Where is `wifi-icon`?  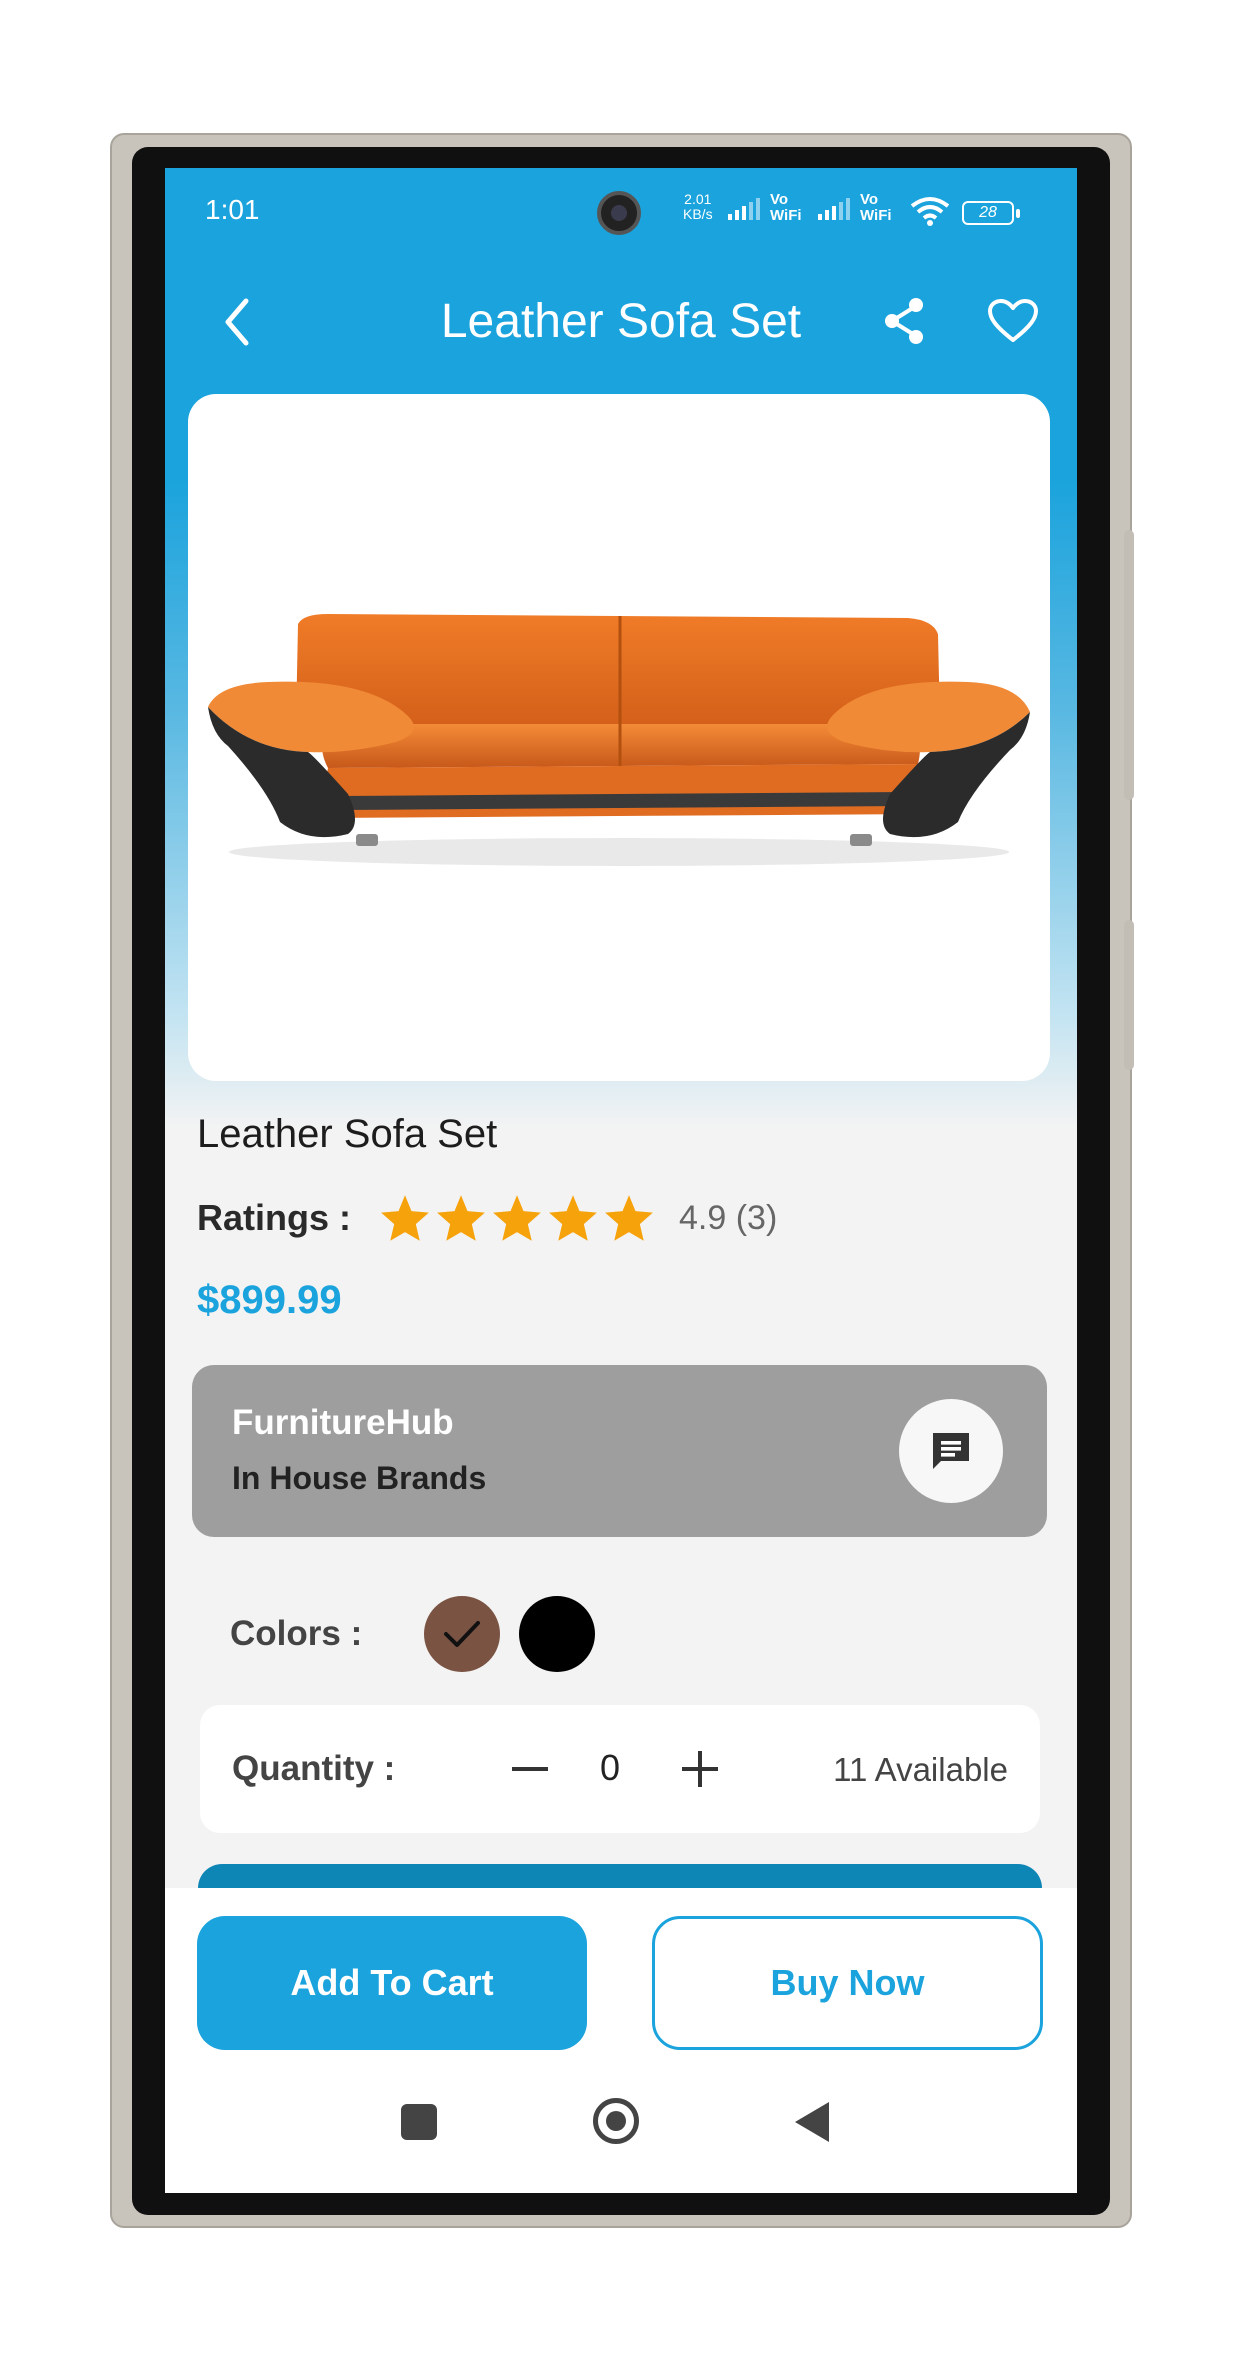
wifi-icon is located at coordinates (930, 213).